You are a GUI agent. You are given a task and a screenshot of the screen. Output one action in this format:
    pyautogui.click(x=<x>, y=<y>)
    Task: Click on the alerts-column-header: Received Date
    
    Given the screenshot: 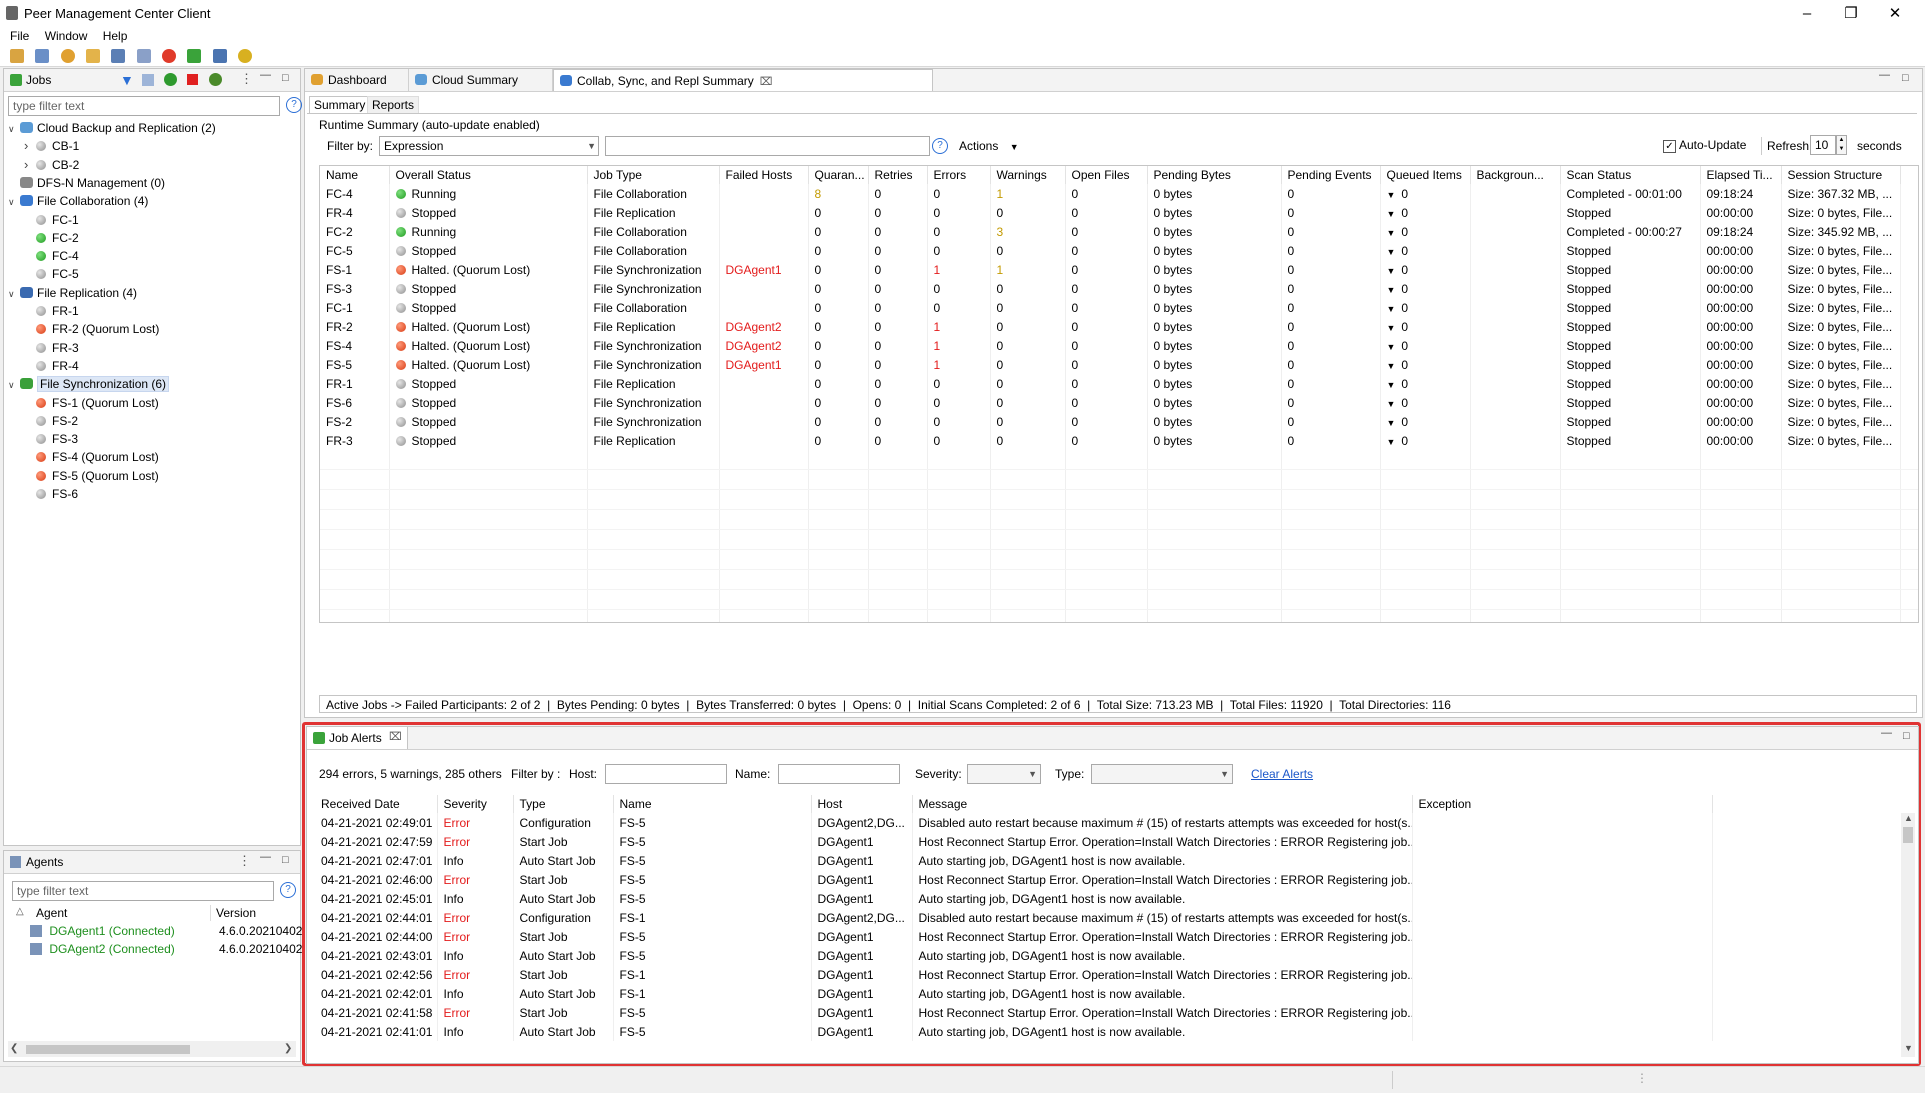 What is the action you would take?
    pyautogui.click(x=376, y=804)
    